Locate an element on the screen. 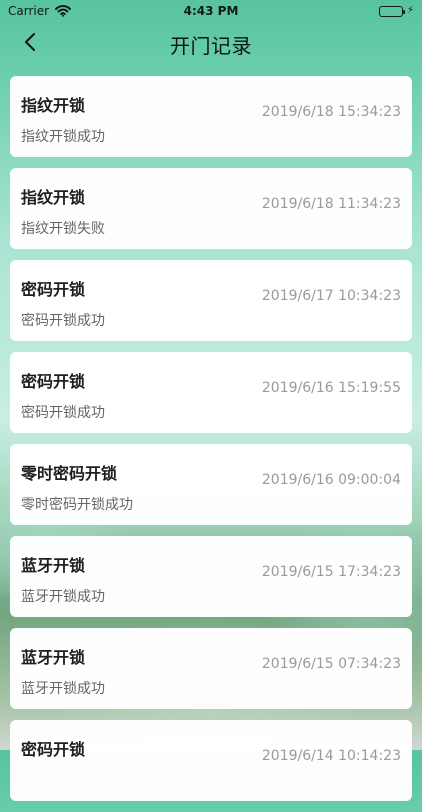  record-time: 2019/6/16 15:19:55 is located at coordinates (331, 388).